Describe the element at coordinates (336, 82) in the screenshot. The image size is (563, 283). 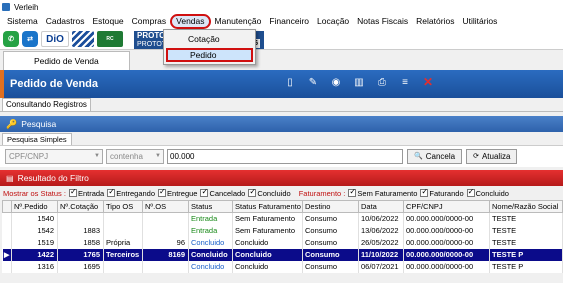
I see `view-eye-icon: ◉` at that location.